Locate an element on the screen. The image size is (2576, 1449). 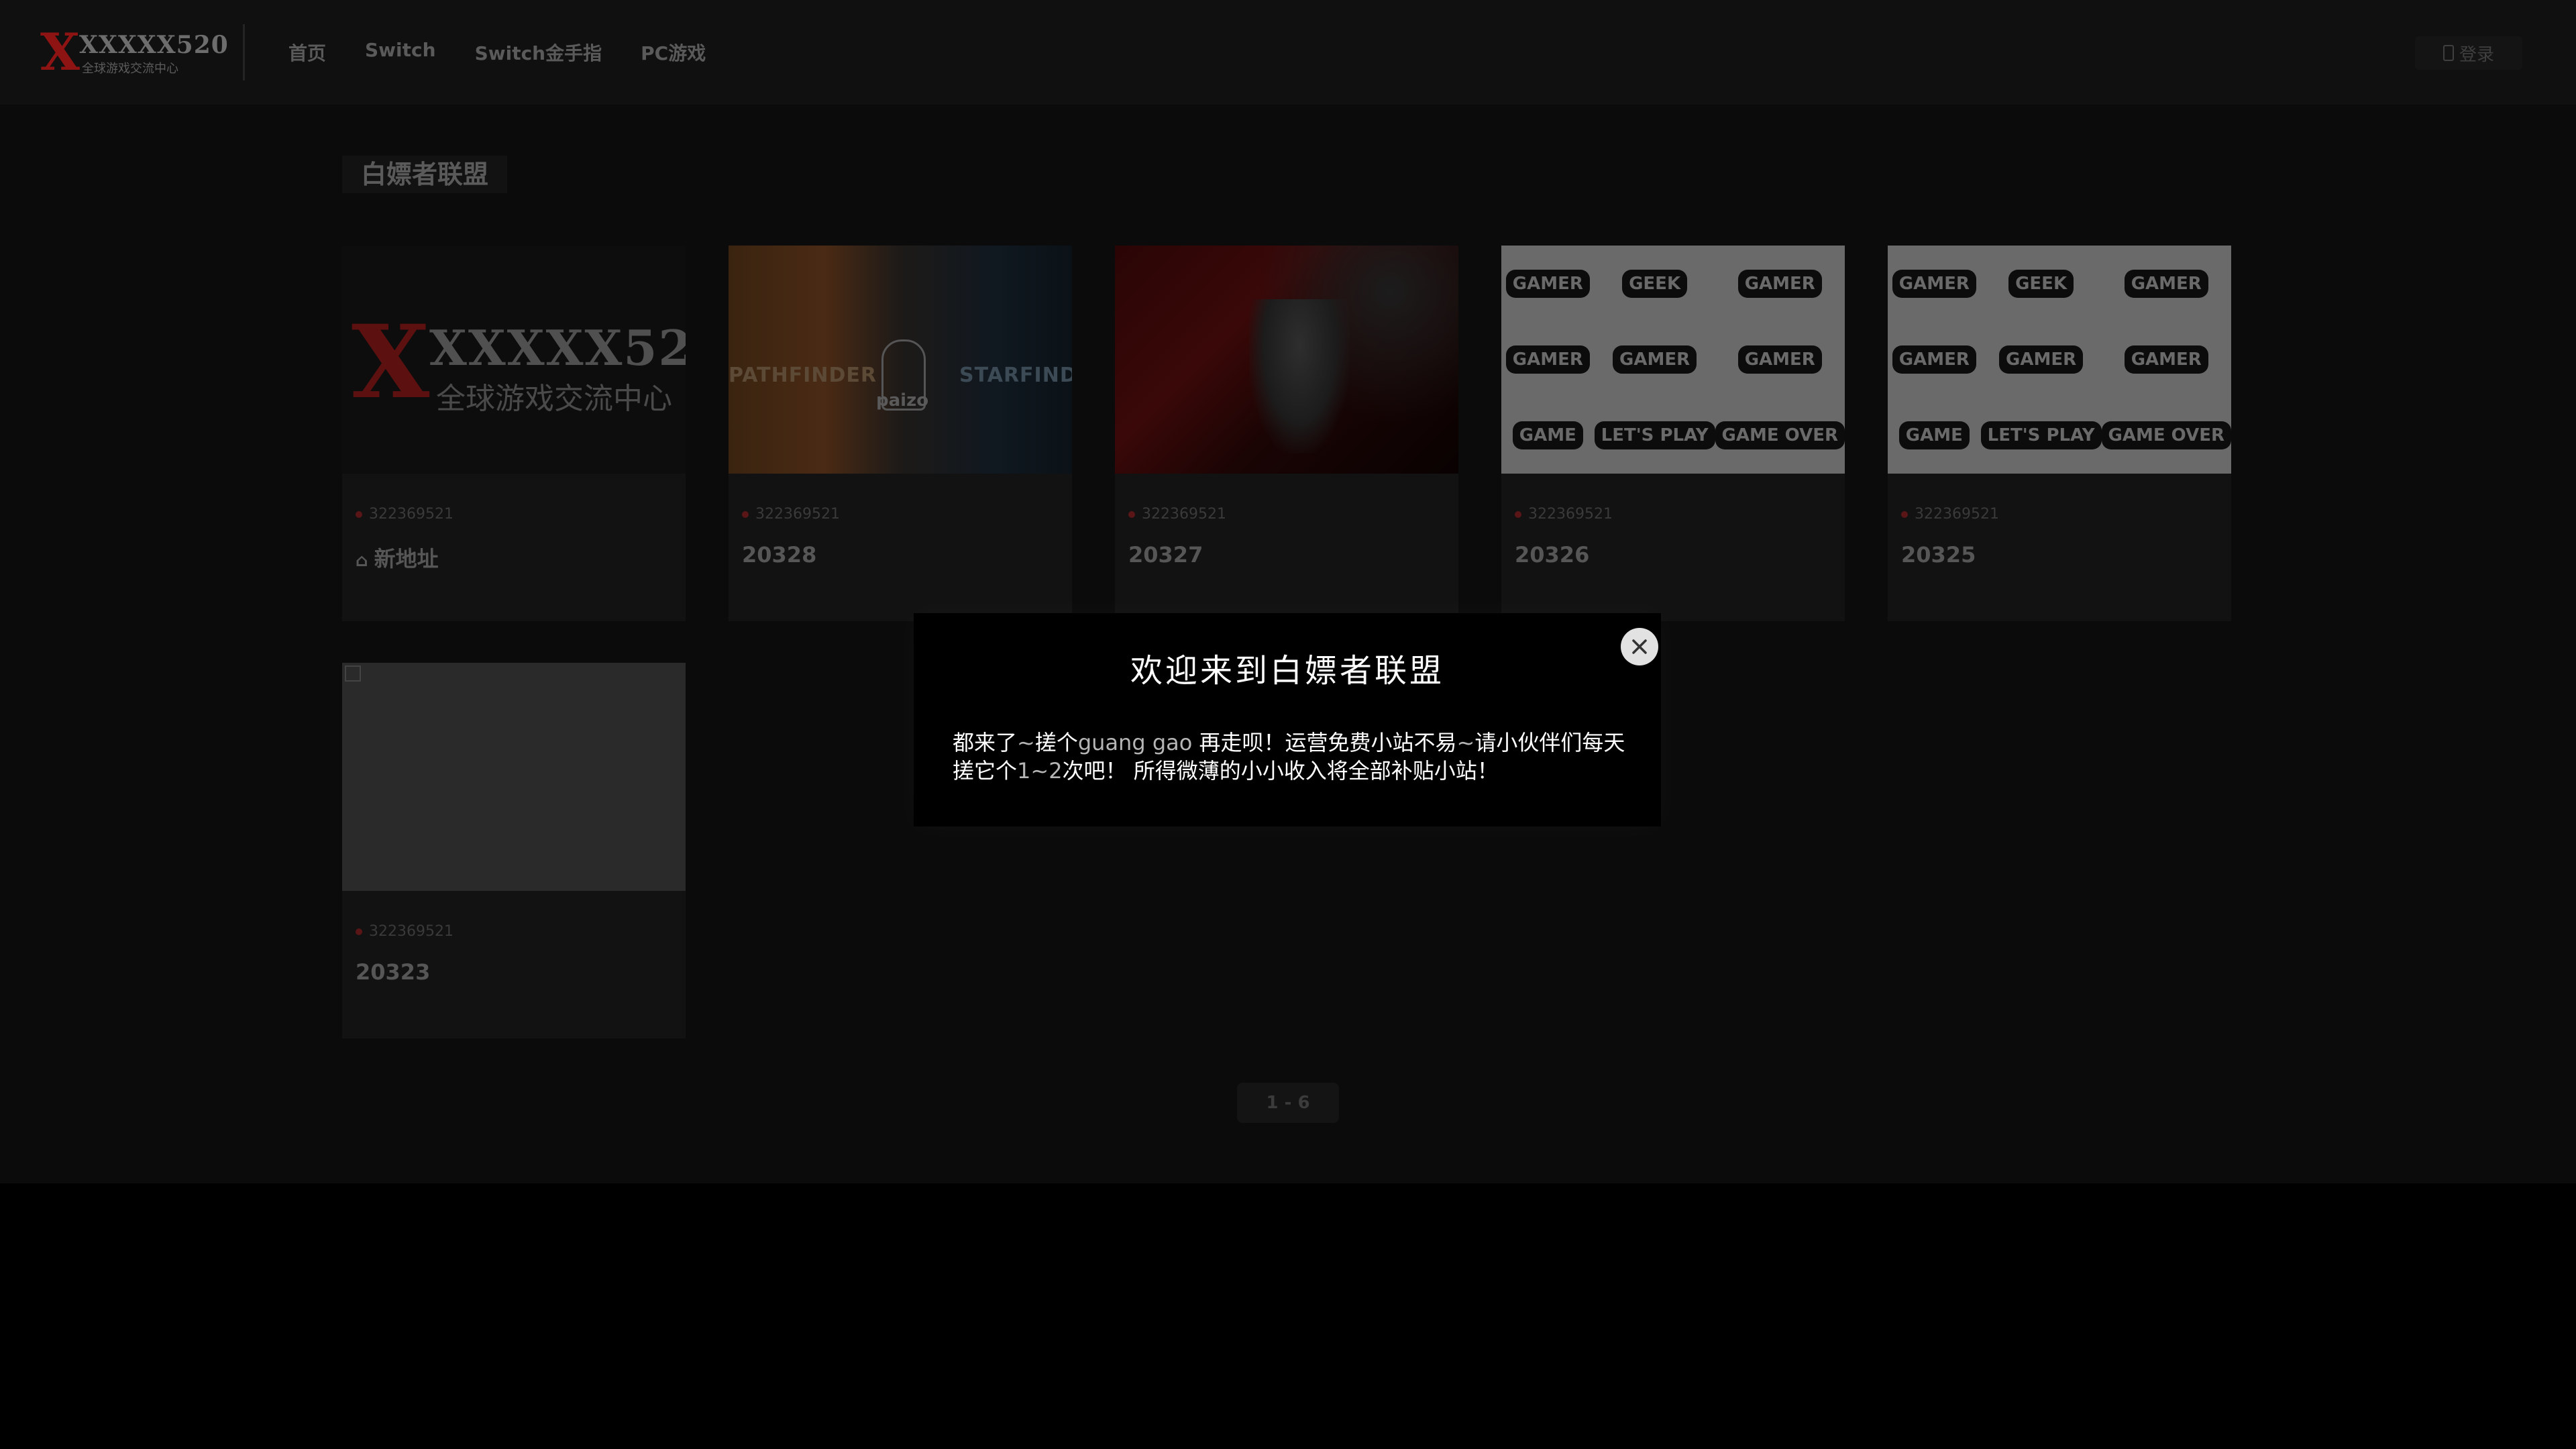
paizo-text: paizo is located at coordinates (902, 400).